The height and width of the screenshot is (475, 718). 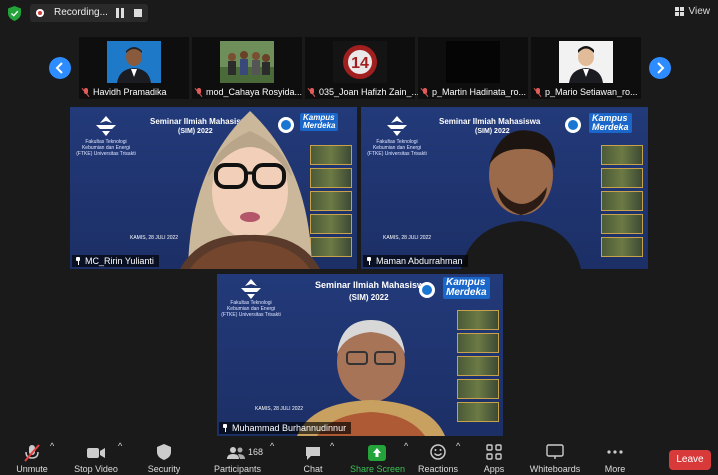 I want to click on slide-subtitle: (SIM) 2022, so click(x=369, y=297).